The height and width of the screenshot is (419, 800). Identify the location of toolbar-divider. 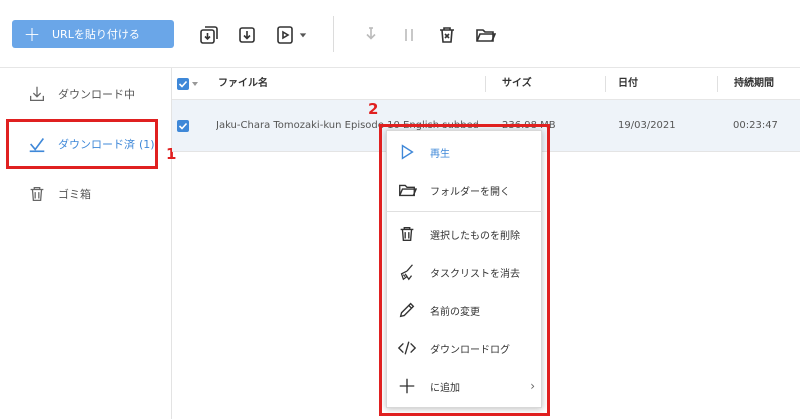
(333, 34).